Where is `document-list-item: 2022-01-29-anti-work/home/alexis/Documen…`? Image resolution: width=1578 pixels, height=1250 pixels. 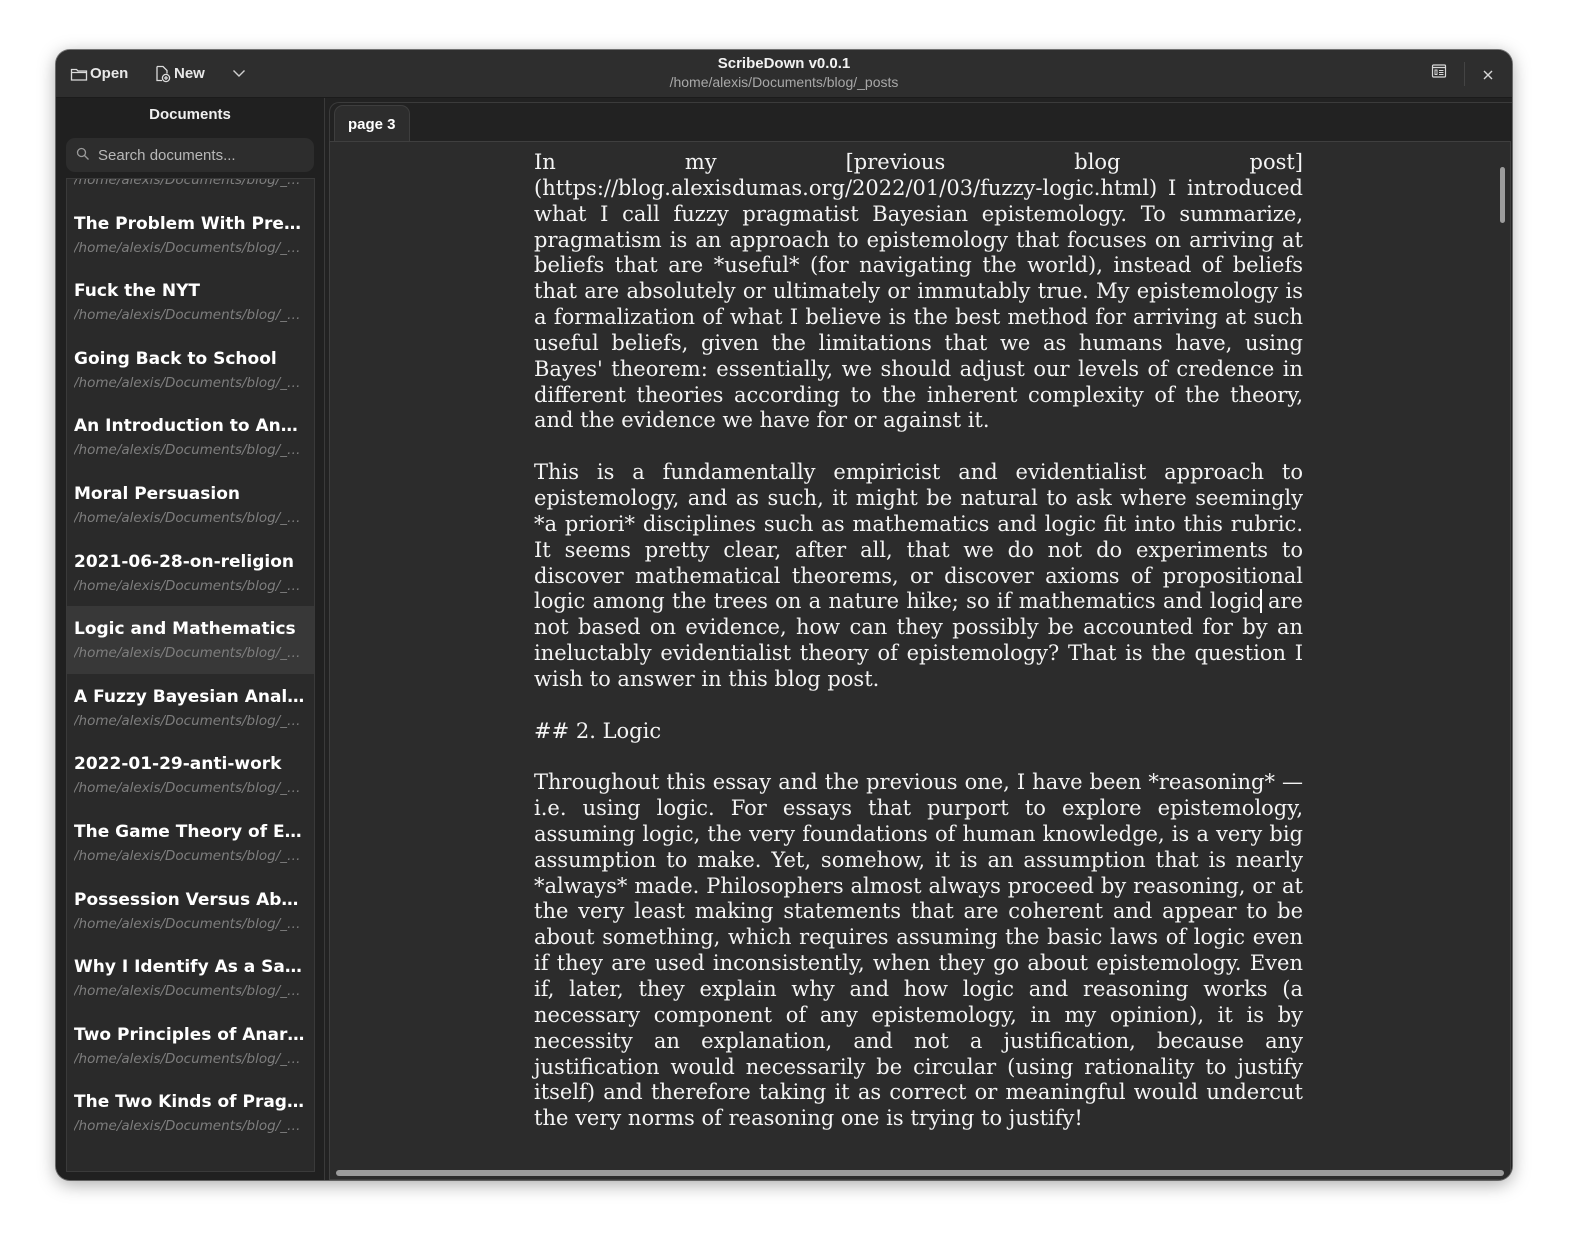
document-list-item: 2022-01-29-anti-work/home/alexis/Documen… is located at coordinates (190, 775).